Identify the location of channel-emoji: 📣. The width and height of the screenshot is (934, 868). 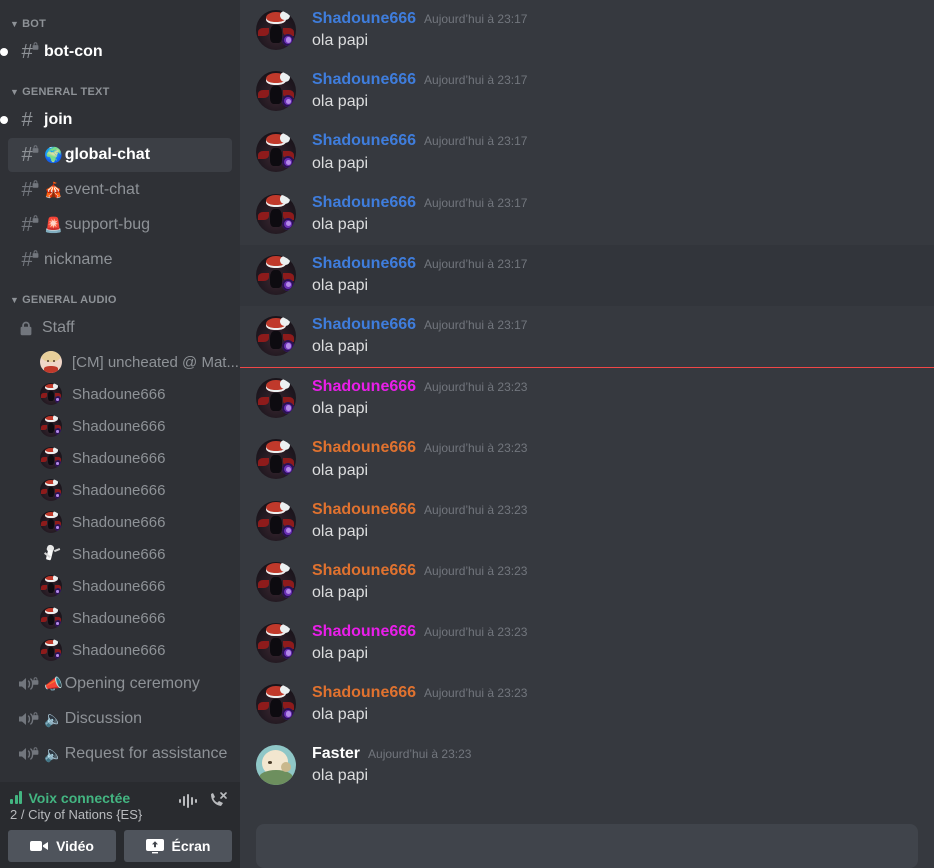
(53, 684).